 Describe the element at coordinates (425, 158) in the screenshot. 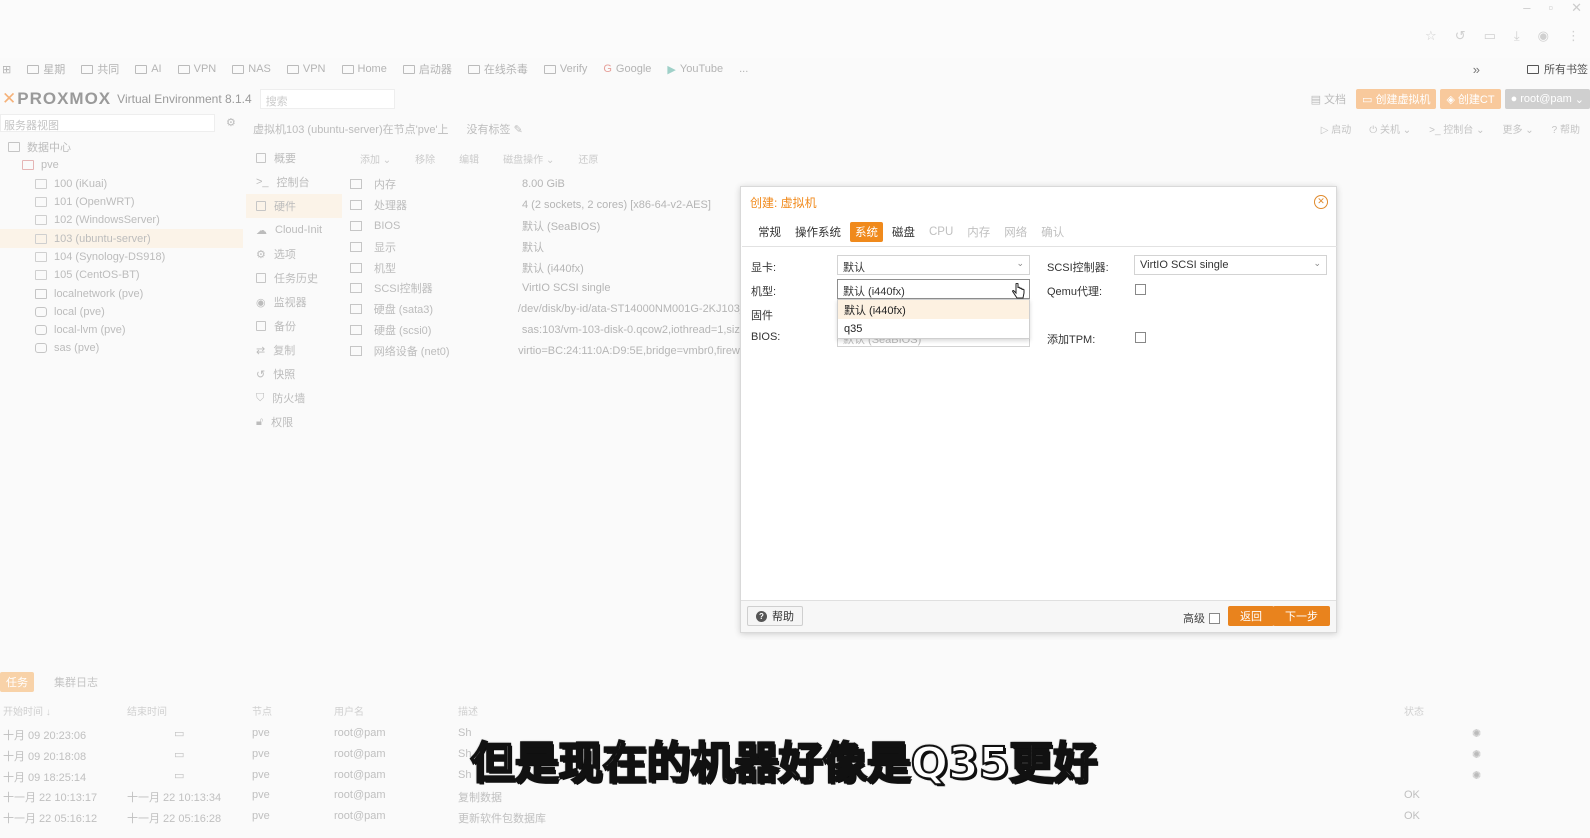

I see `remove-button: 移除` at that location.